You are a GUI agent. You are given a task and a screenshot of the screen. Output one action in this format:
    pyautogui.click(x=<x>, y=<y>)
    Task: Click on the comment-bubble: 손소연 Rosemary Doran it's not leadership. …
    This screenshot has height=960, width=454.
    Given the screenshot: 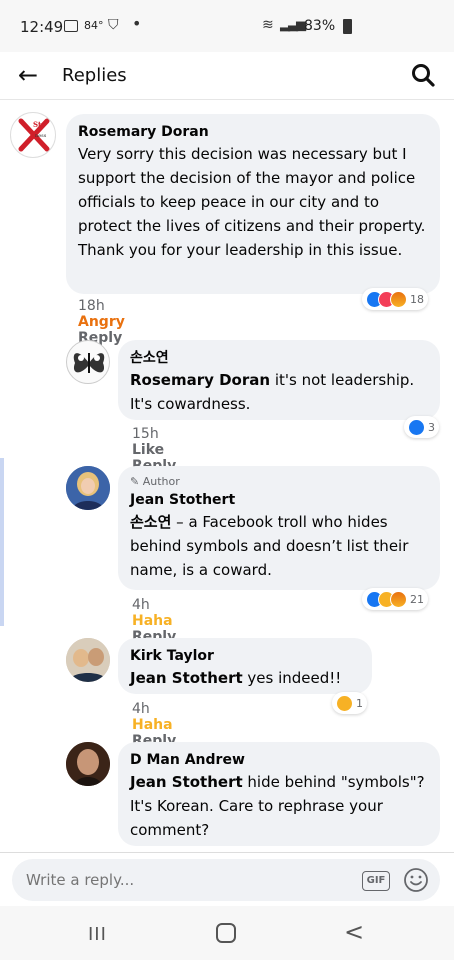 What is the action you would take?
    pyautogui.click(x=279, y=380)
    